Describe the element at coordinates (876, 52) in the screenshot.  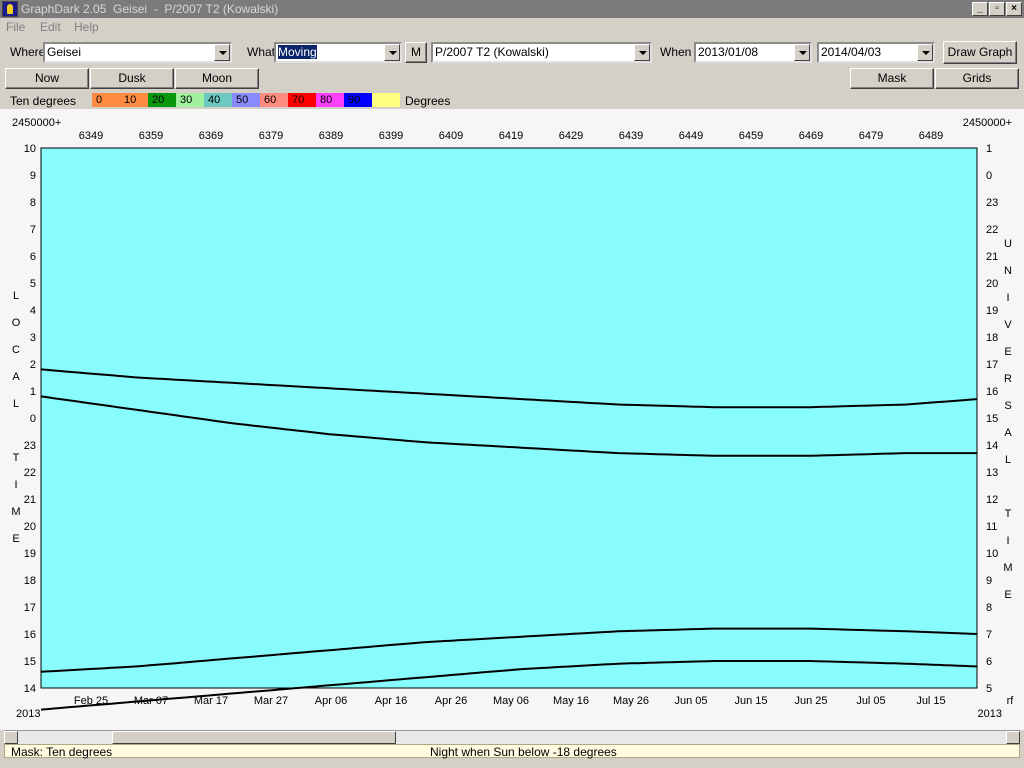
I see `end-date-select: 2014/04/03` at that location.